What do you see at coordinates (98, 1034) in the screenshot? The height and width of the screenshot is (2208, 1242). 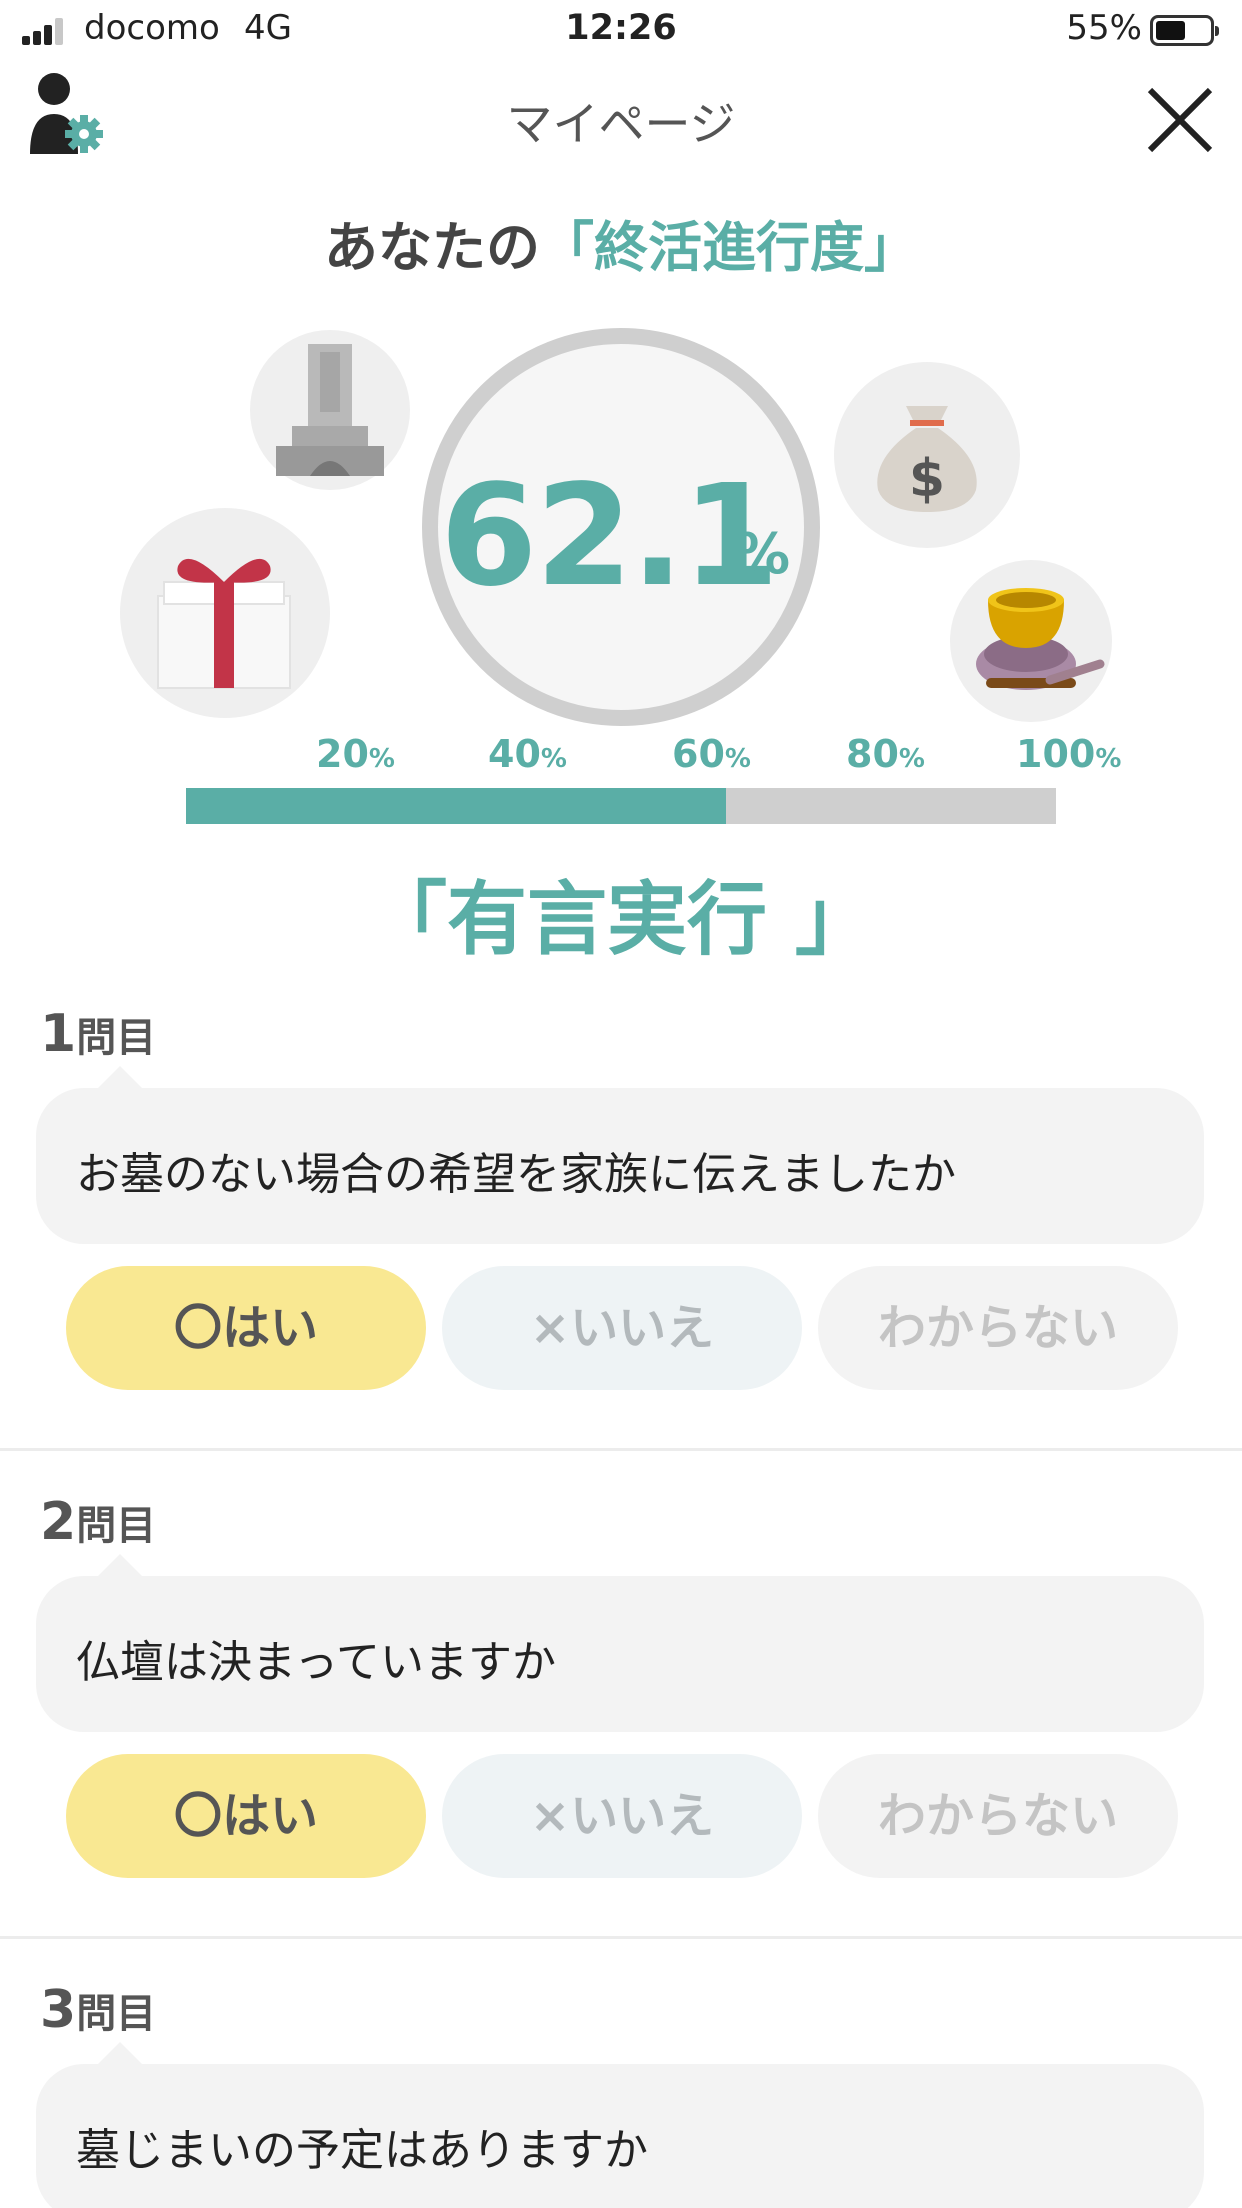 I see `question-number: 1問目` at bounding box center [98, 1034].